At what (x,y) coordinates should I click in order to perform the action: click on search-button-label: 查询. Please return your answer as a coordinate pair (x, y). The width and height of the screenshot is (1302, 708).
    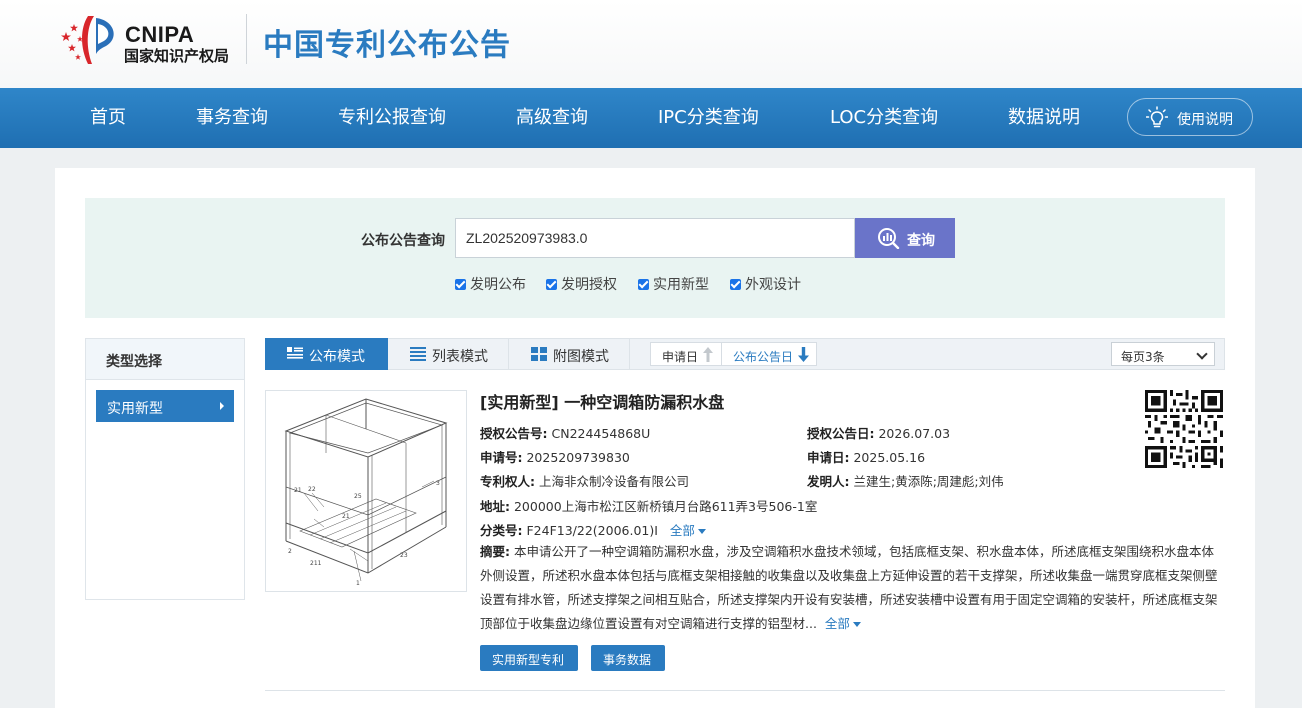
    Looking at the image, I should click on (921, 241).